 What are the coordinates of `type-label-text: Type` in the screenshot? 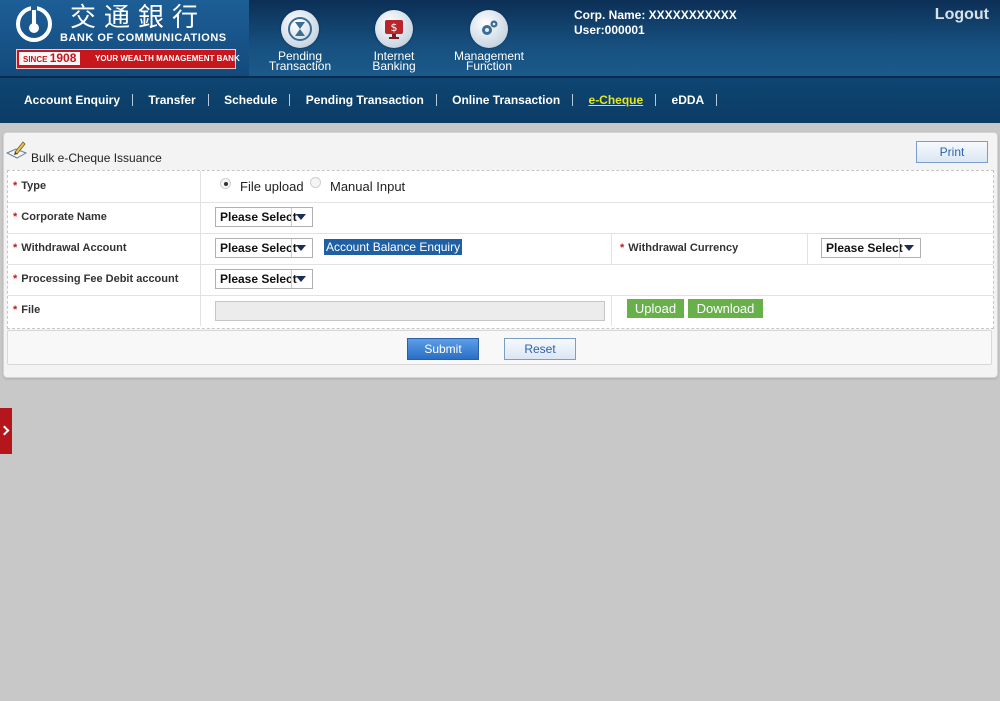 It's located at (34, 186).